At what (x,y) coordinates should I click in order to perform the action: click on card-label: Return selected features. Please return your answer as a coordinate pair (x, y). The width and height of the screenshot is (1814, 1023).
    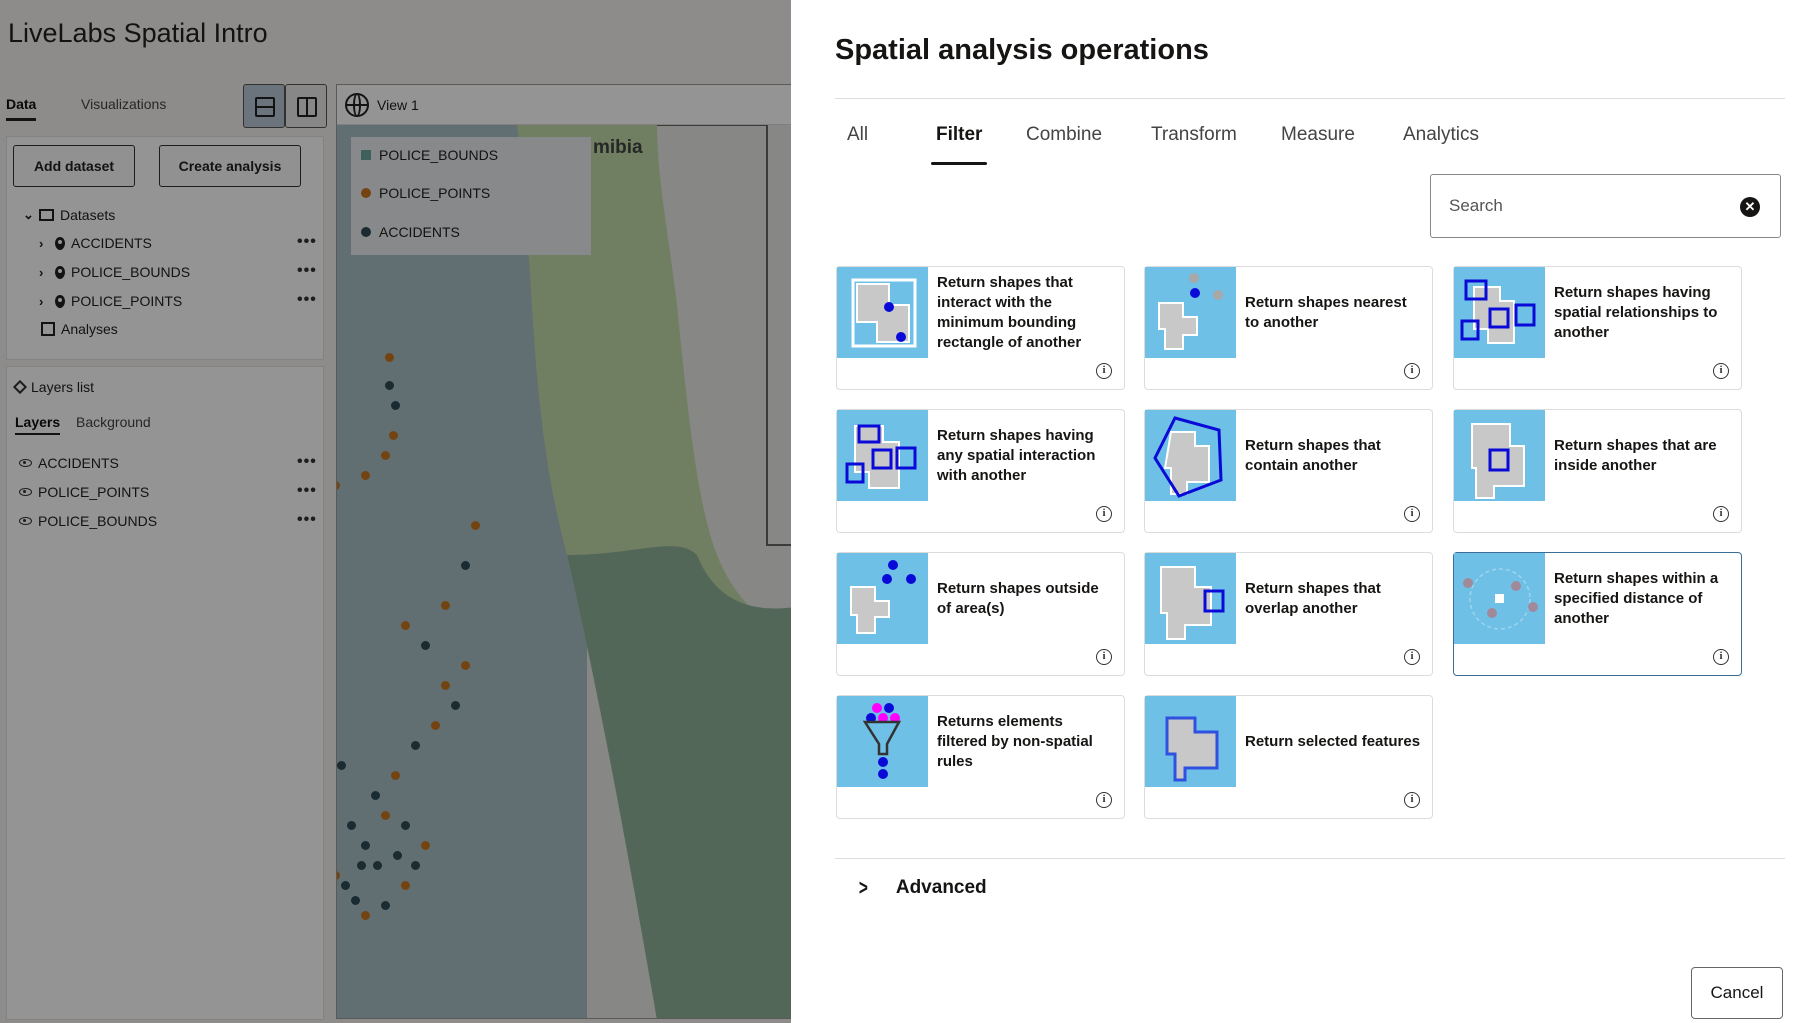
    Looking at the image, I should click on (1333, 741).